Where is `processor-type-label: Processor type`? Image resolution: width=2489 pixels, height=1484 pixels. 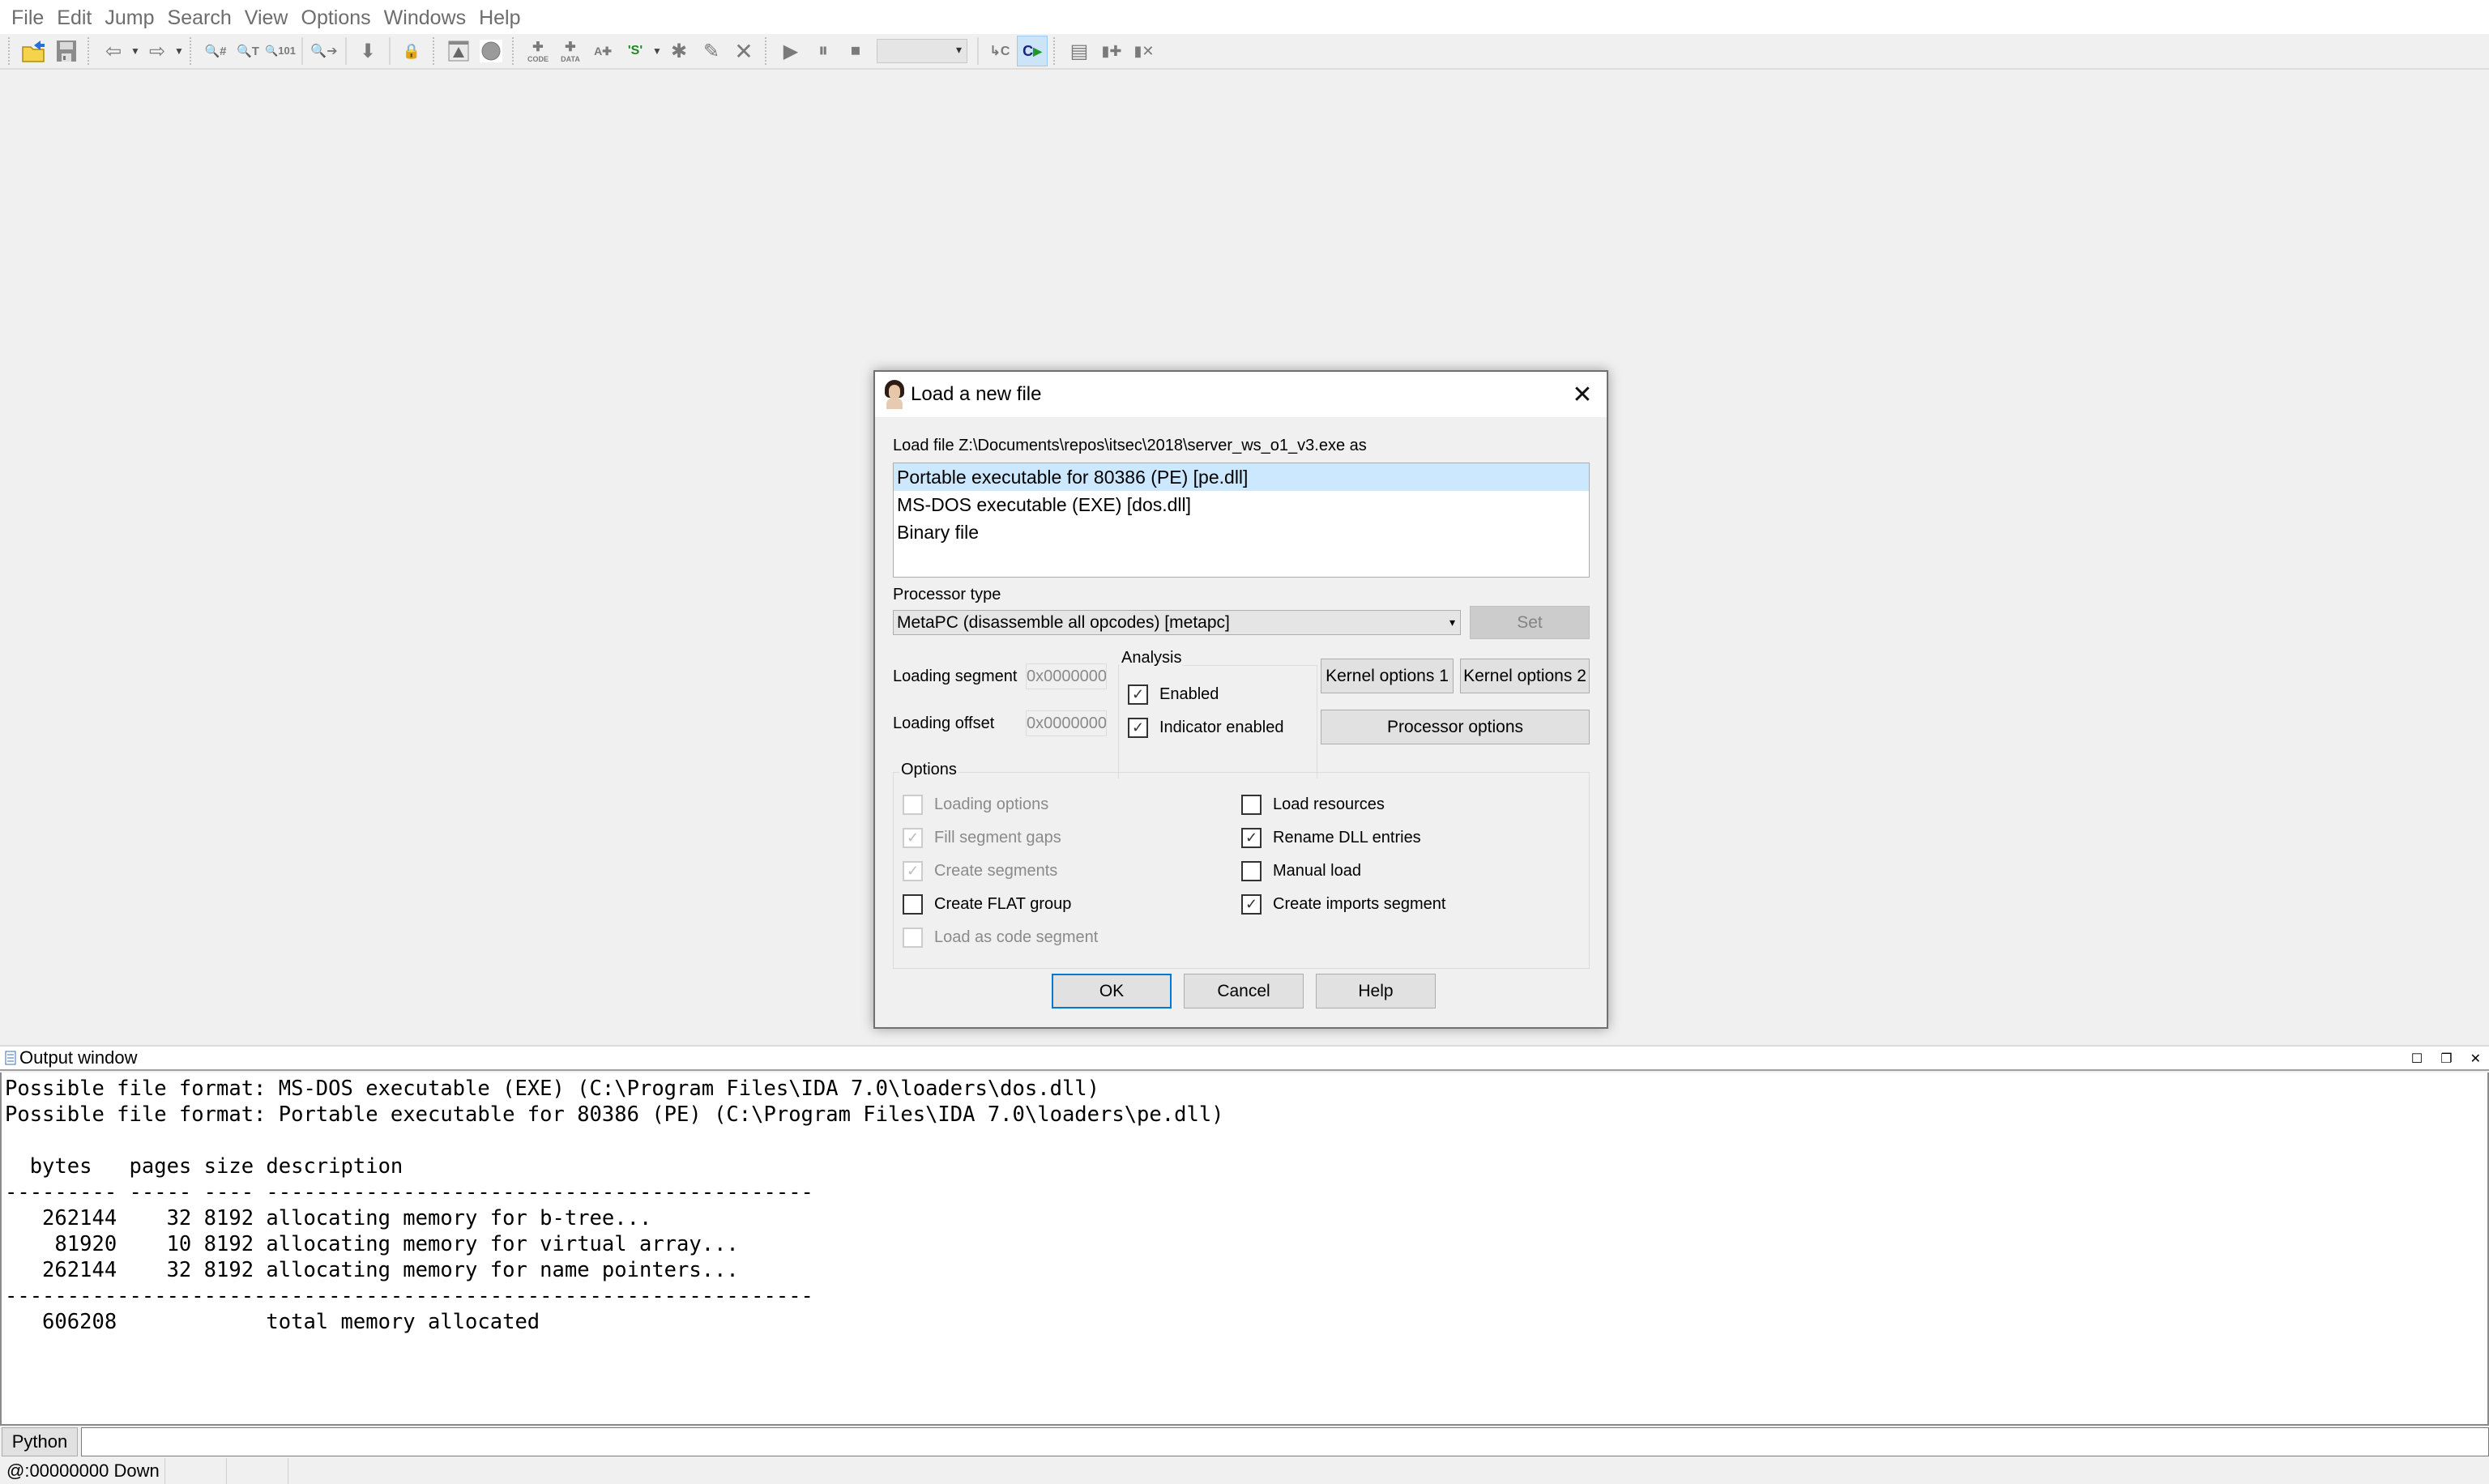
processor-type-label: Processor type is located at coordinates (947, 594).